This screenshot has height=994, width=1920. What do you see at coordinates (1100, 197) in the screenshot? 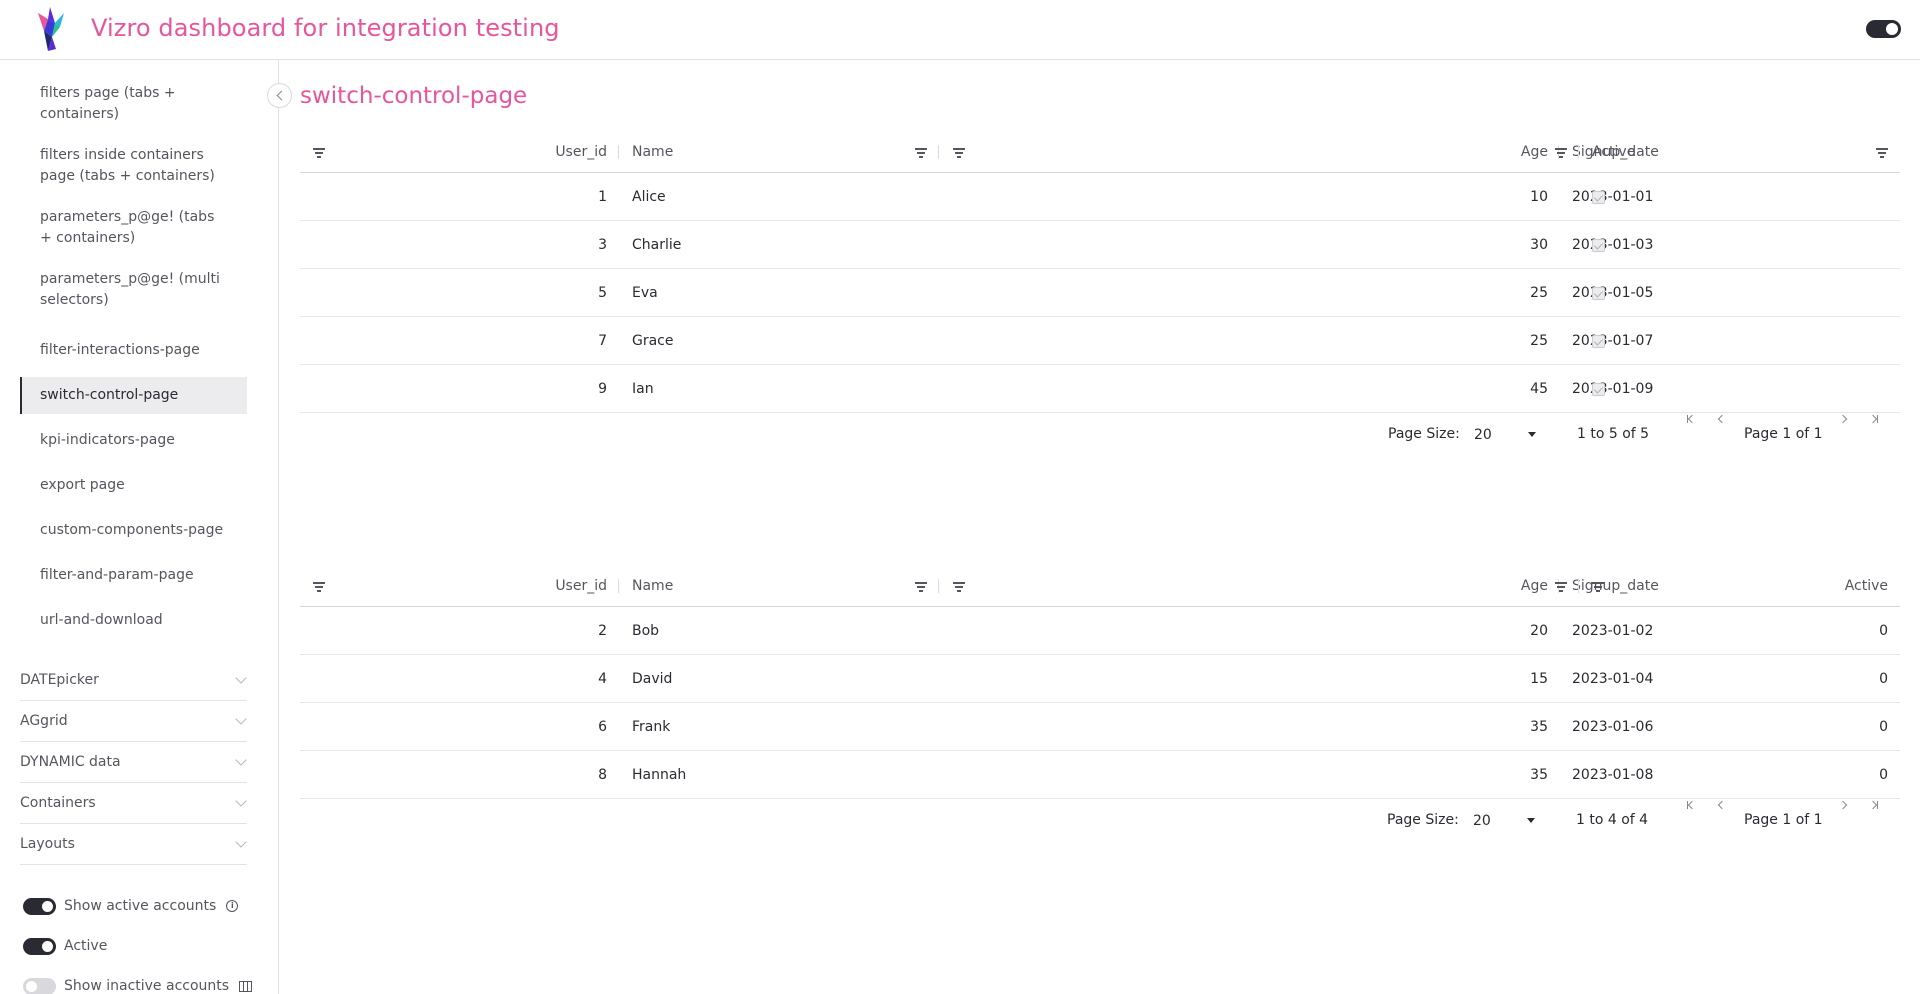
I see `table-row: 1 Alice 10 2023-01-01` at bounding box center [1100, 197].